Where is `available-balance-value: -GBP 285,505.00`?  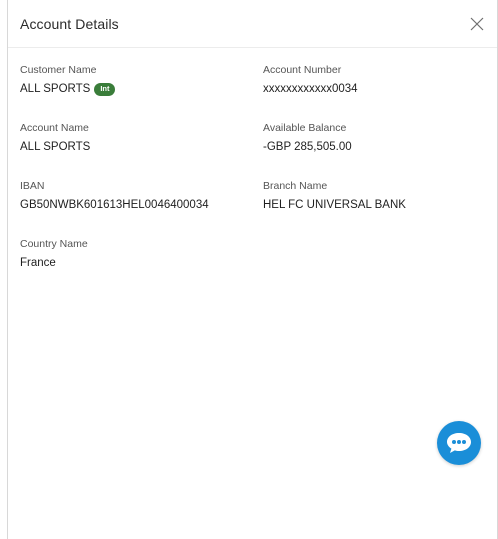 available-balance-value: -GBP 285,505.00 is located at coordinates (307, 147).